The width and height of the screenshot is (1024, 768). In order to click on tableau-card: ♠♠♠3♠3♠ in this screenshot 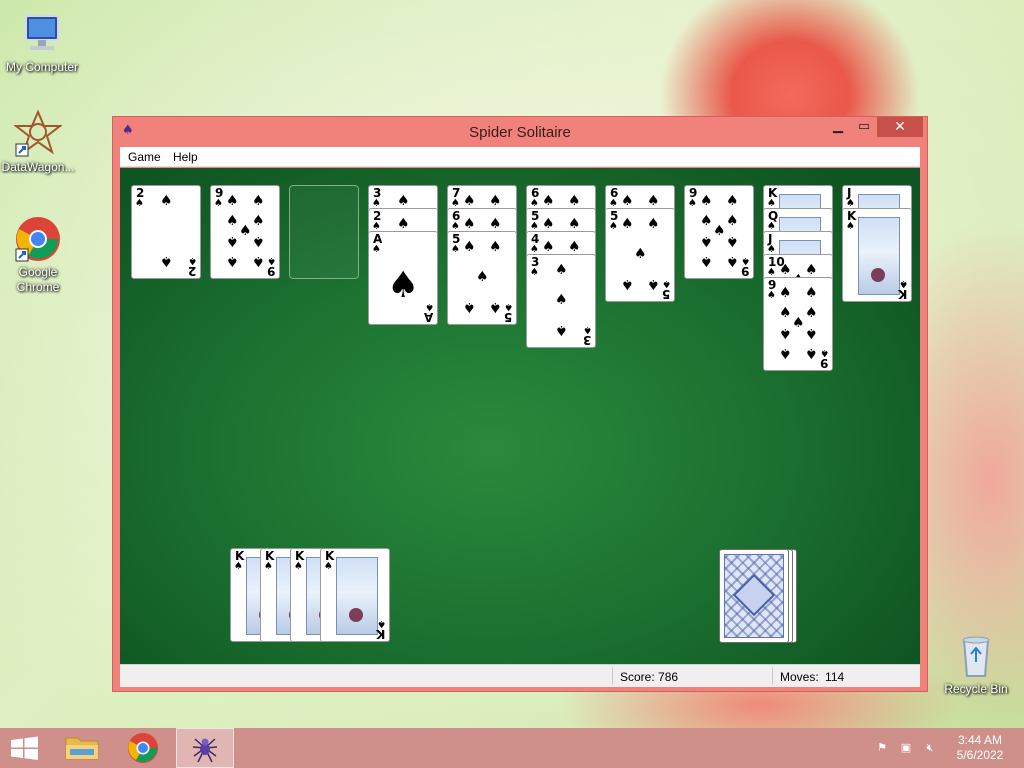, I will do `click(561, 301)`.